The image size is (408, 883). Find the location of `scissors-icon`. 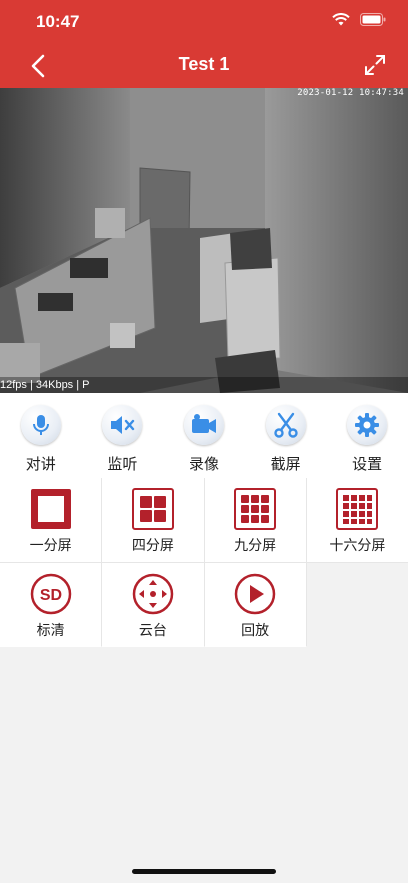

scissors-icon is located at coordinates (285, 425).